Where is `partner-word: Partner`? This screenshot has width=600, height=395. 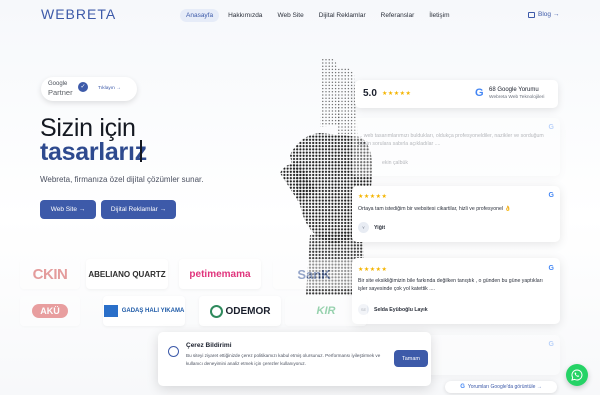 partner-word: Partner is located at coordinates (60, 92).